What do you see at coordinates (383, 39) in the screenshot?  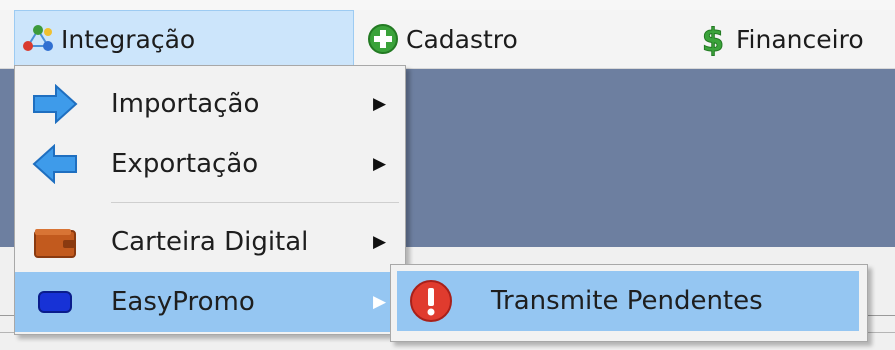 I see `plus-circle-icon` at bounding box center [383, 39].